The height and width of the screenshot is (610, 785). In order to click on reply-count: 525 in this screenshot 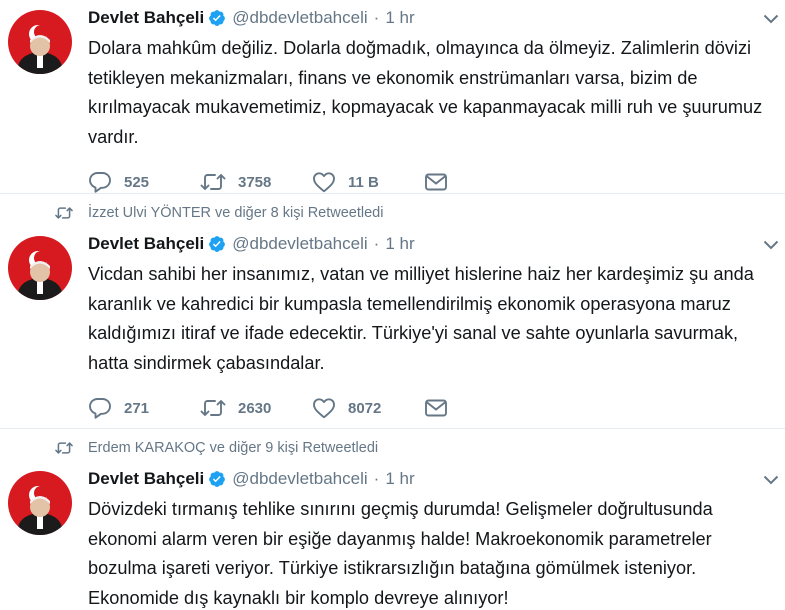, I will do `click(137, 182)`.